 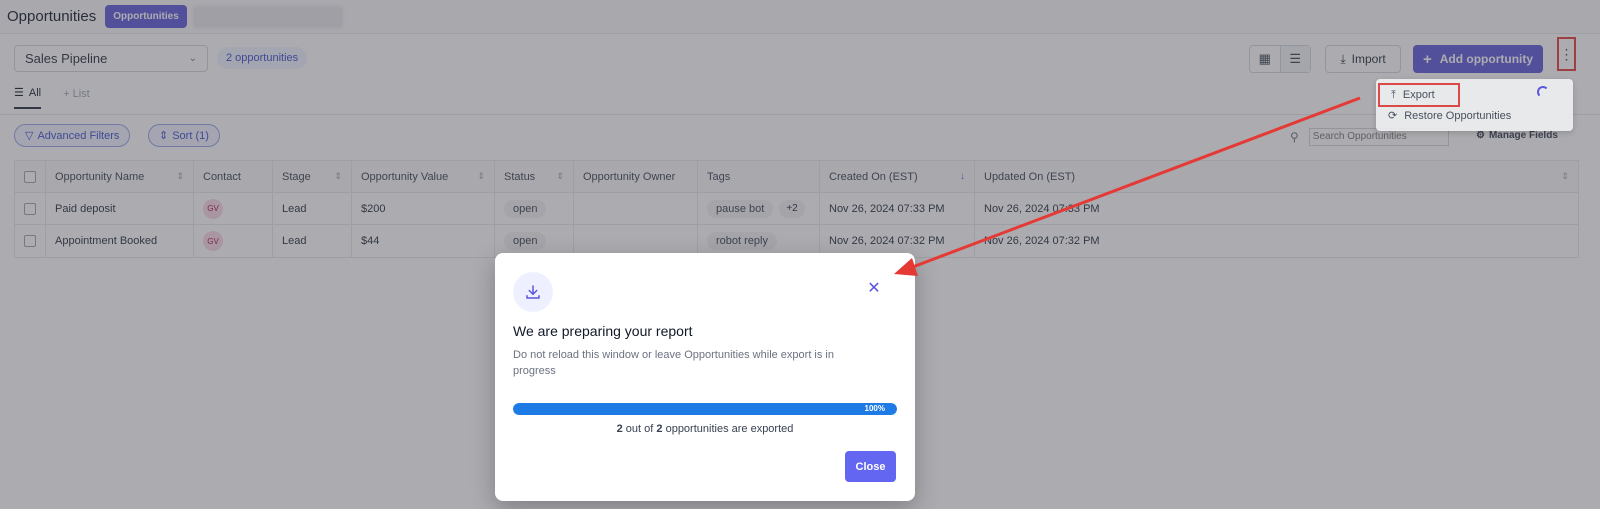 I want to click on close-button: Close, so click(x=870, y=466).